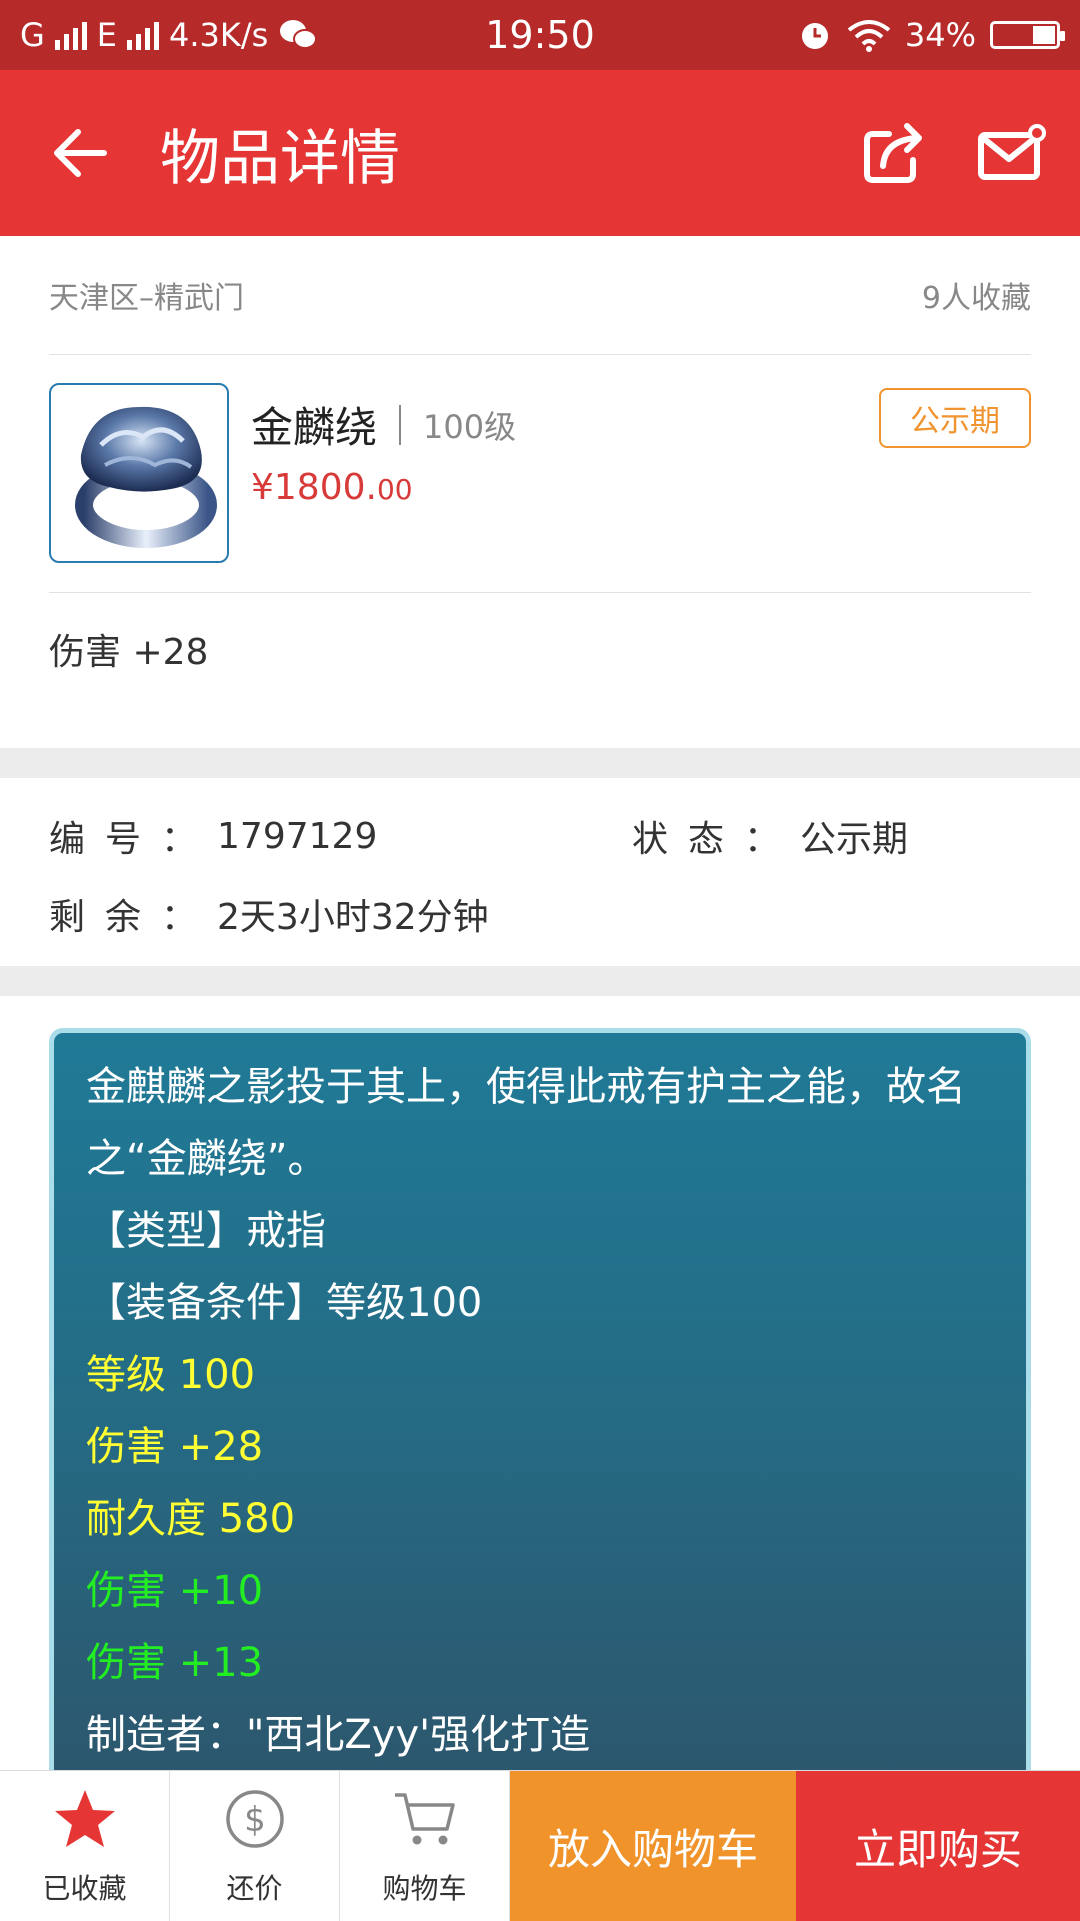  I want to click on status-badge: 公示期, so click(955, 418).